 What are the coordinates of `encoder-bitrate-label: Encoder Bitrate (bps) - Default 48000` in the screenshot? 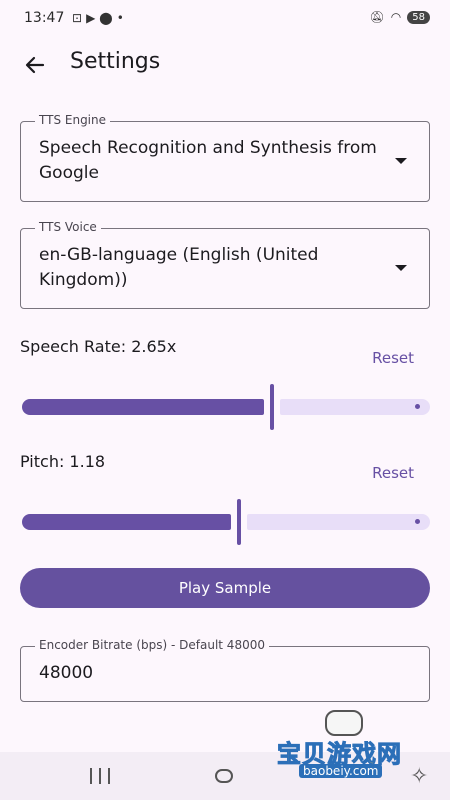 It's located at (152, 645).